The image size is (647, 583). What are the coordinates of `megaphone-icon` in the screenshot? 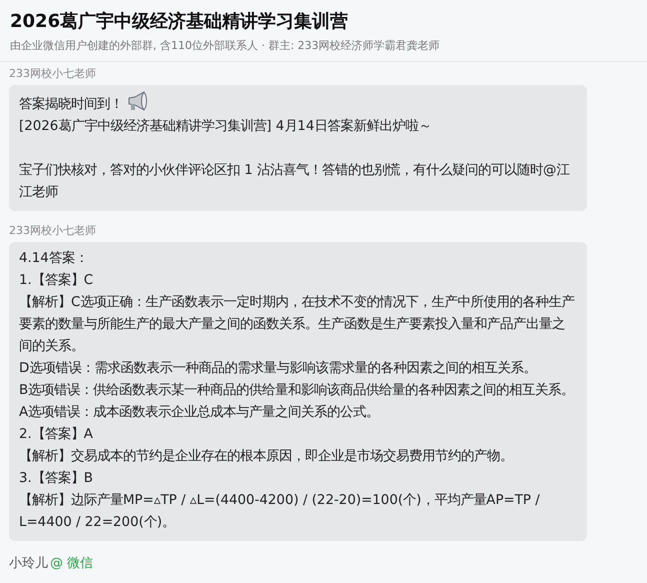 It's located at (138, 101).